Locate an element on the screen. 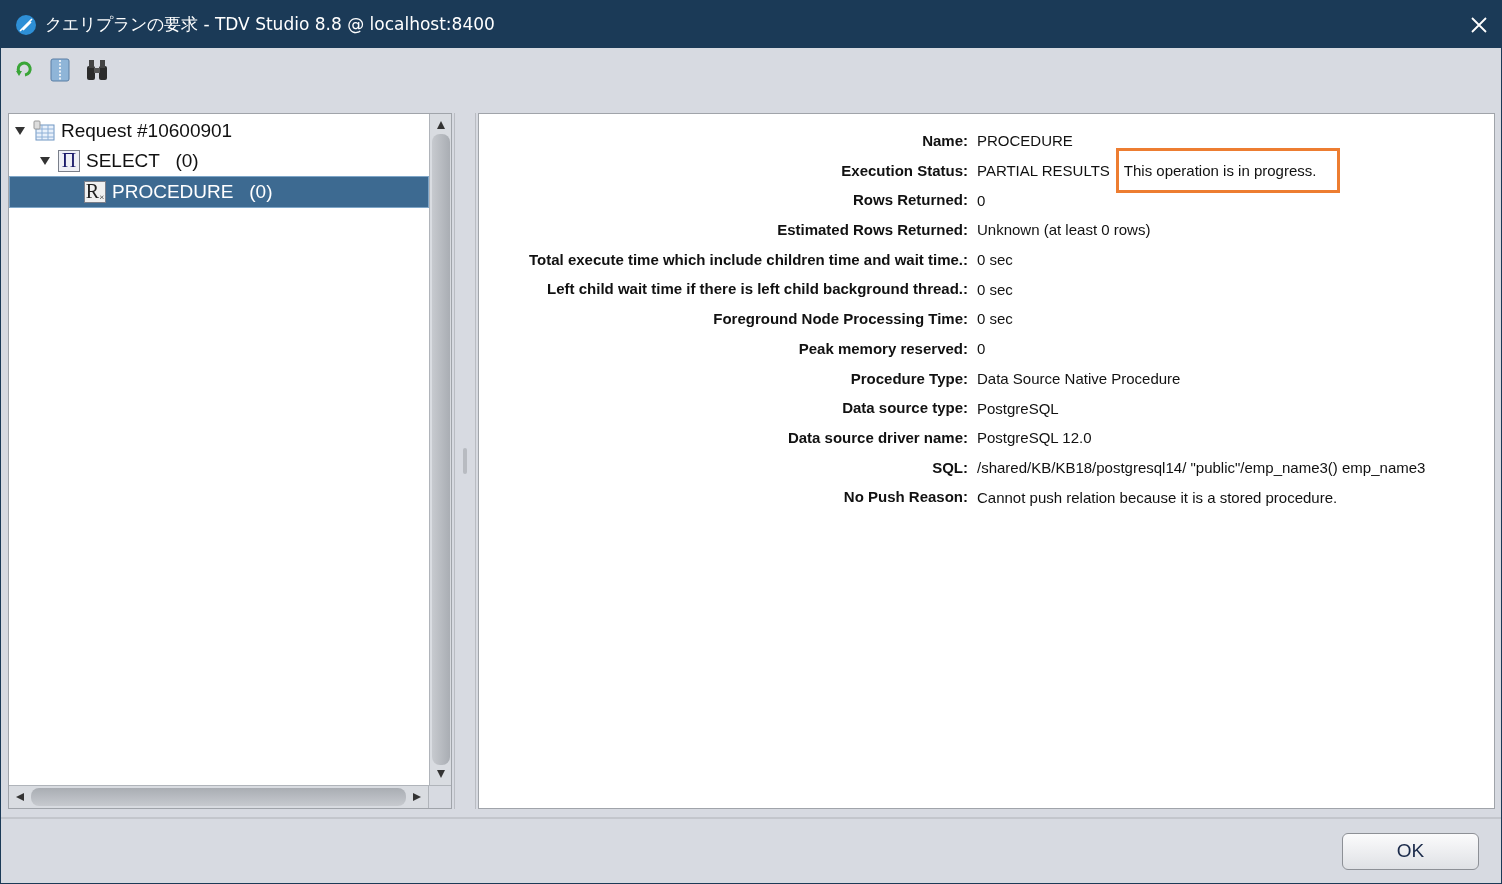 The image size is (1502, 884). field-label: Foreground Node Processing Time: is located at coordinates (840, 319).